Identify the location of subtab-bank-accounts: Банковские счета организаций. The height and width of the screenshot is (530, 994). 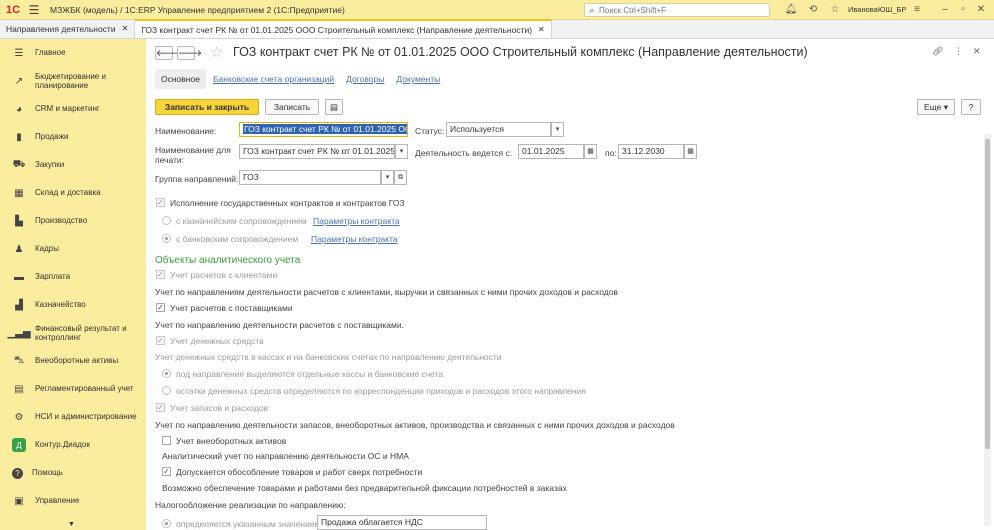
(273, 79).